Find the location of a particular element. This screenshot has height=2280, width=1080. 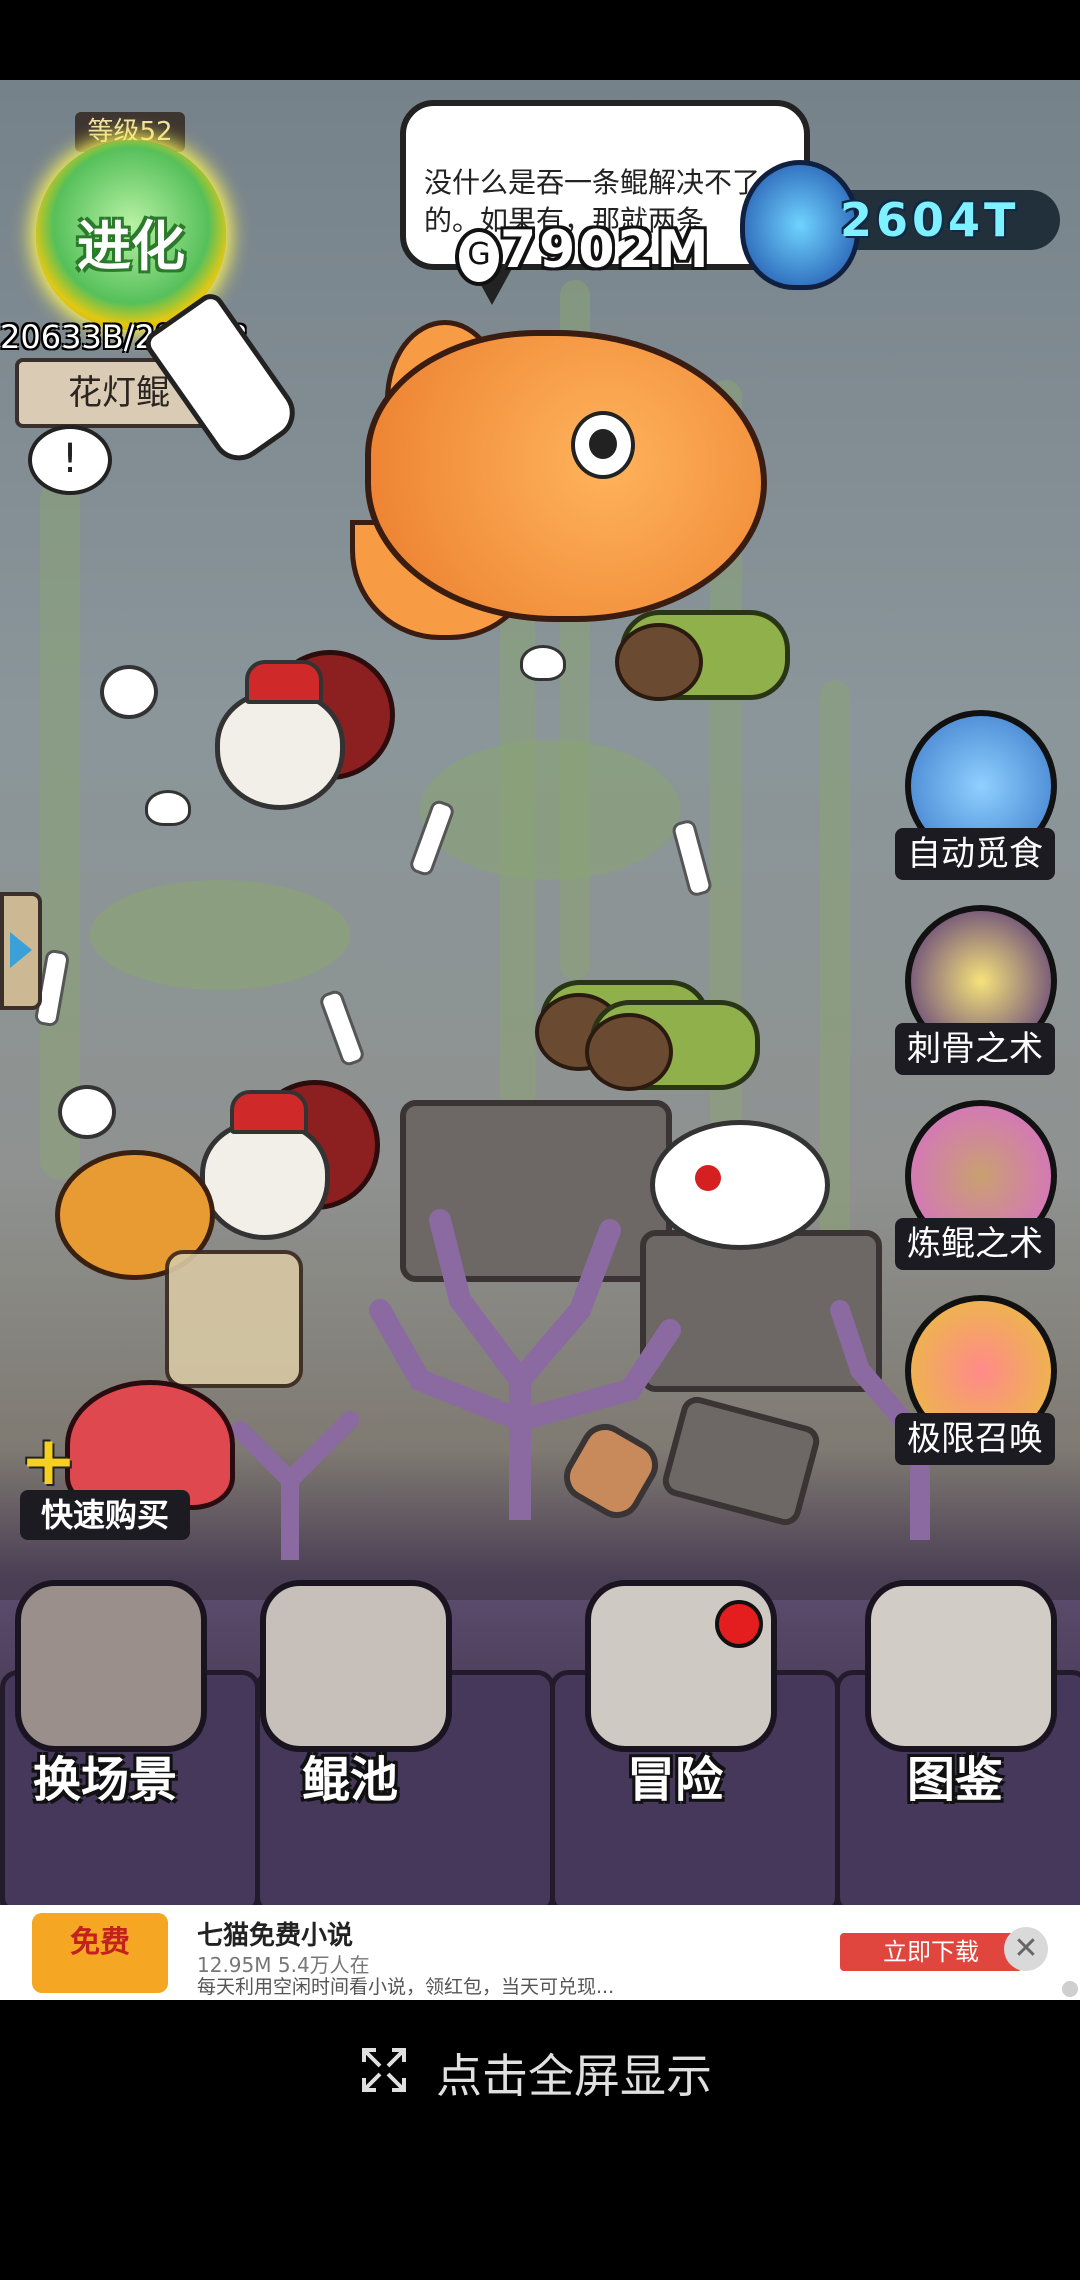

encyclopedia-button: 图鉴 is located at coordinates (956, 1695).